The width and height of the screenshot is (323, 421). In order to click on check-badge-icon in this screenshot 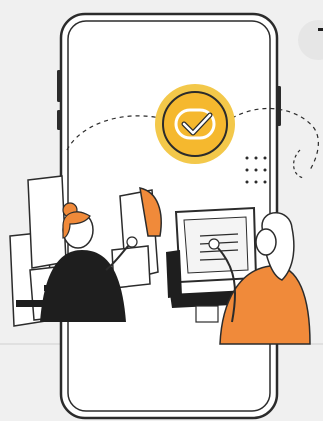, I will do `click(195, 124)`.